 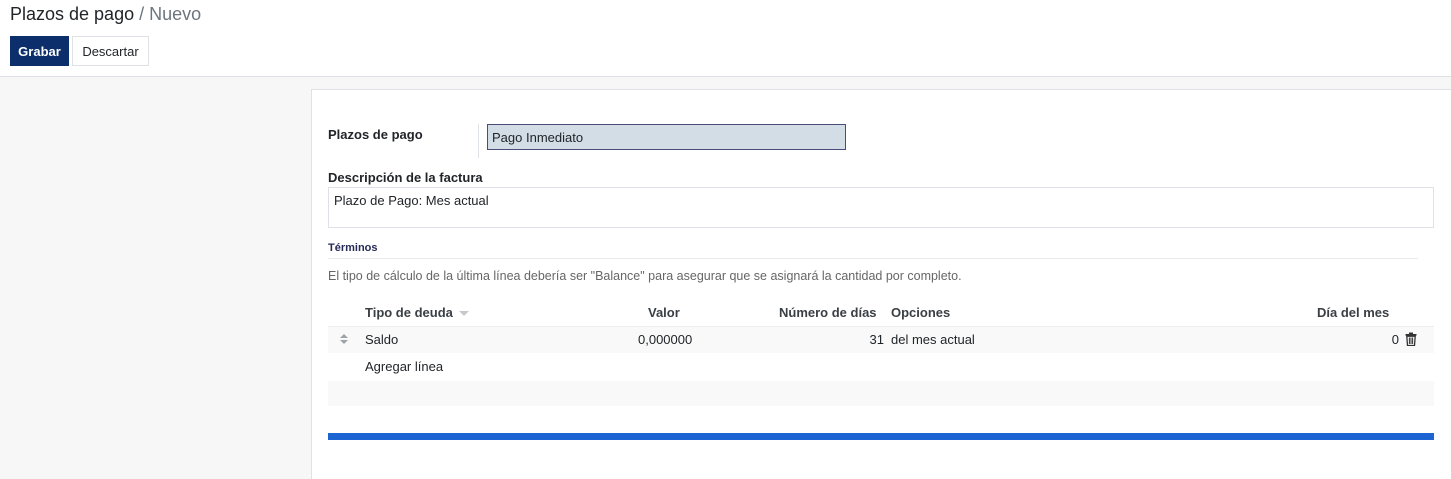 I want to click on caret-down-icon, so click(x=463, y=314).